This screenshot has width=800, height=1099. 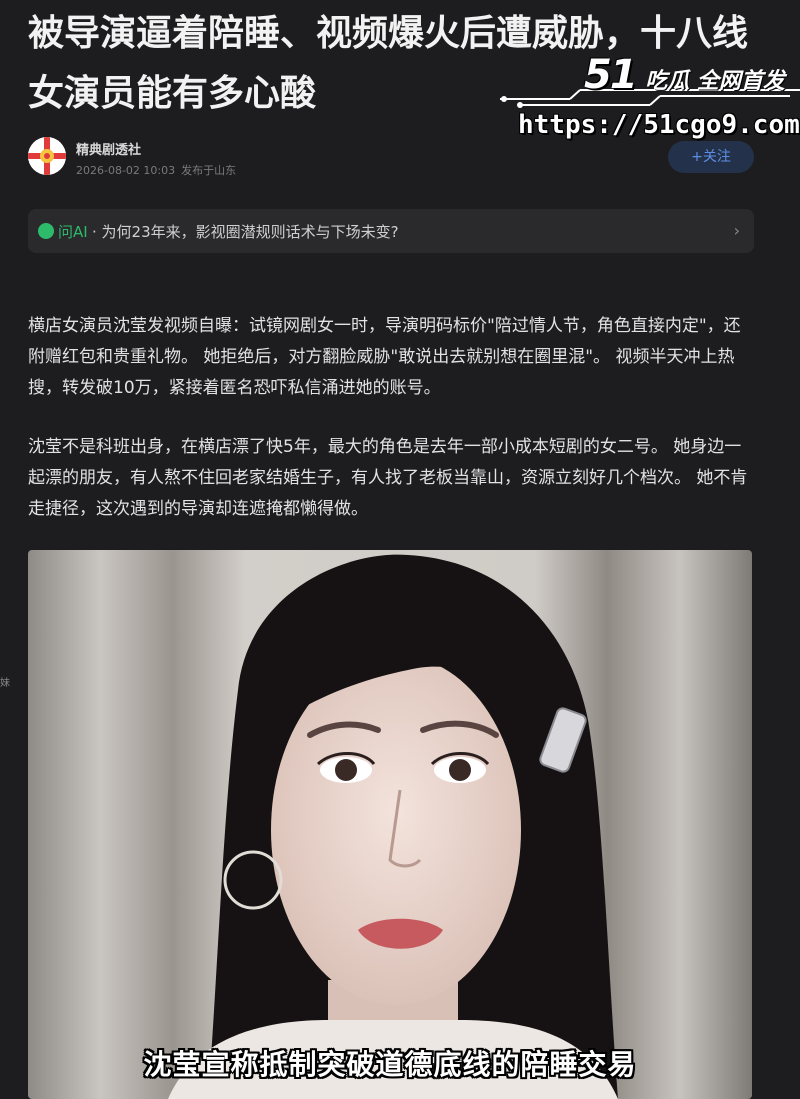 What do you see at coordinates (5, 683) in the screenshot?
I see `side-mark: 妹` at bounding box center [5, 683].